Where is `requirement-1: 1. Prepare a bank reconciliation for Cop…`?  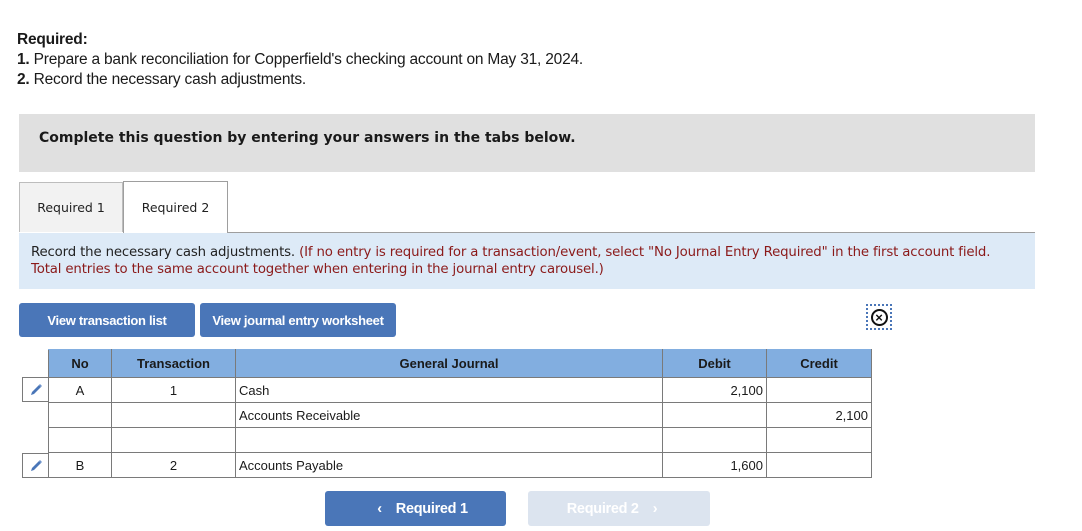 requirement-1: 1. Prepare a bank reconciliation for Cop… is located at coordinates (300, 59).